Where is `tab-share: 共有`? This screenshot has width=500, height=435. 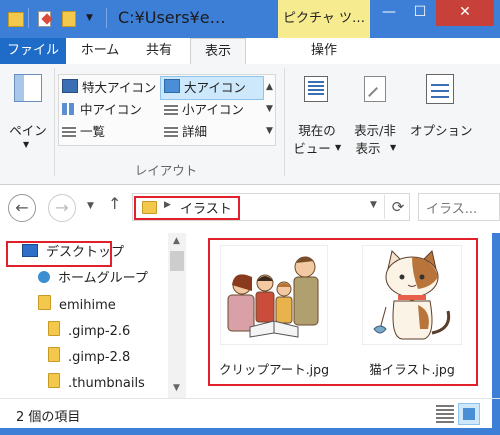
tab-share: 共有 is located at coordinates (159, 51).